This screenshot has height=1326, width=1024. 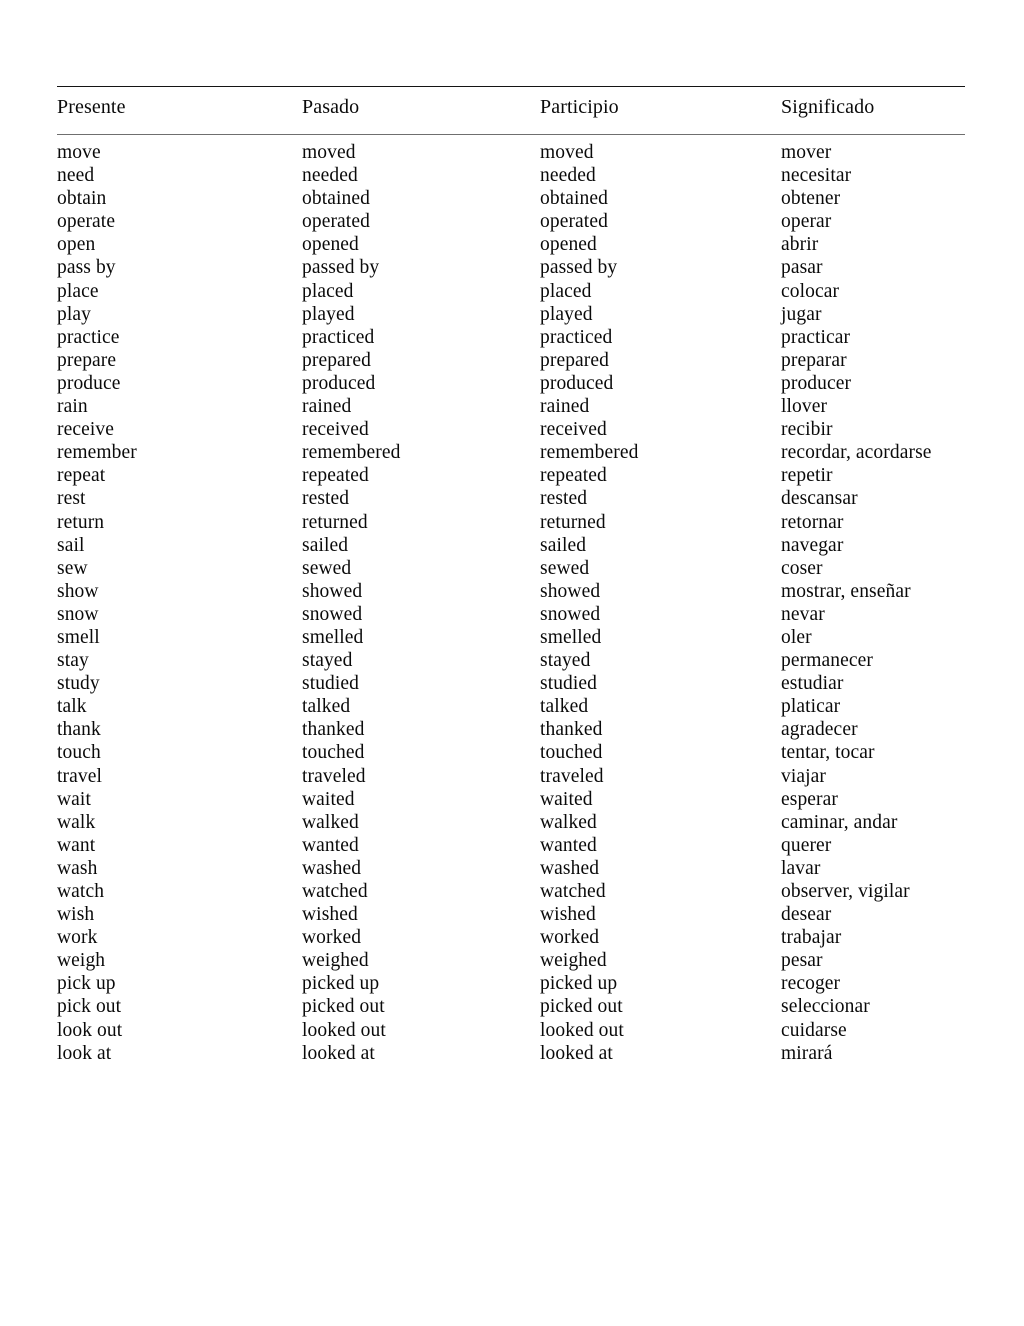 I want to click on verb-participle: rested, so click(x=564, y=499).